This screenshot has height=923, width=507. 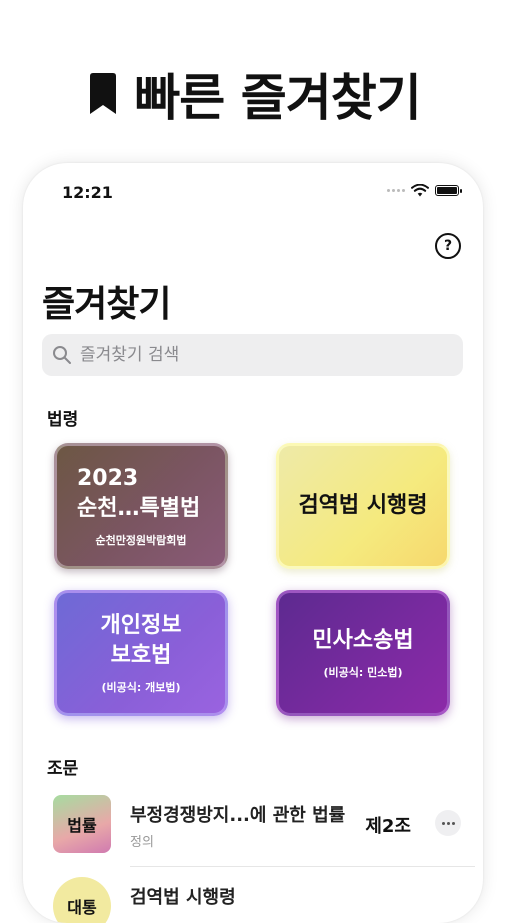 I want to click on page-title: 즐겨찾기, so click(x=106, y=304).